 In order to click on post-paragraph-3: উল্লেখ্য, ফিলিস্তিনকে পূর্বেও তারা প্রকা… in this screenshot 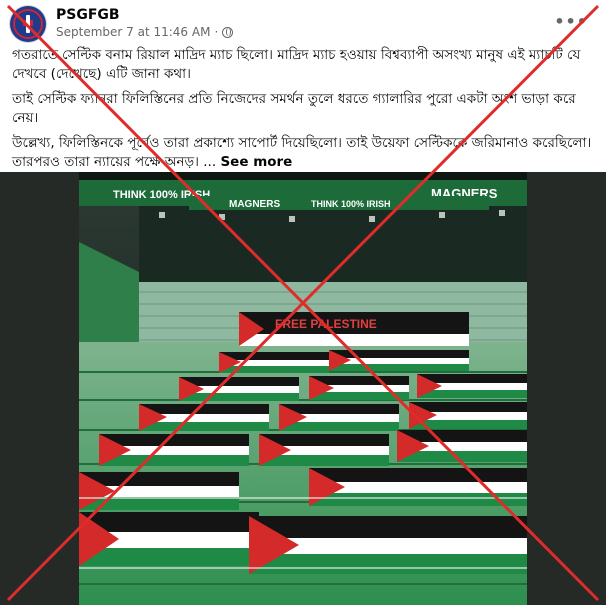, I will do `click(304, 153)`.